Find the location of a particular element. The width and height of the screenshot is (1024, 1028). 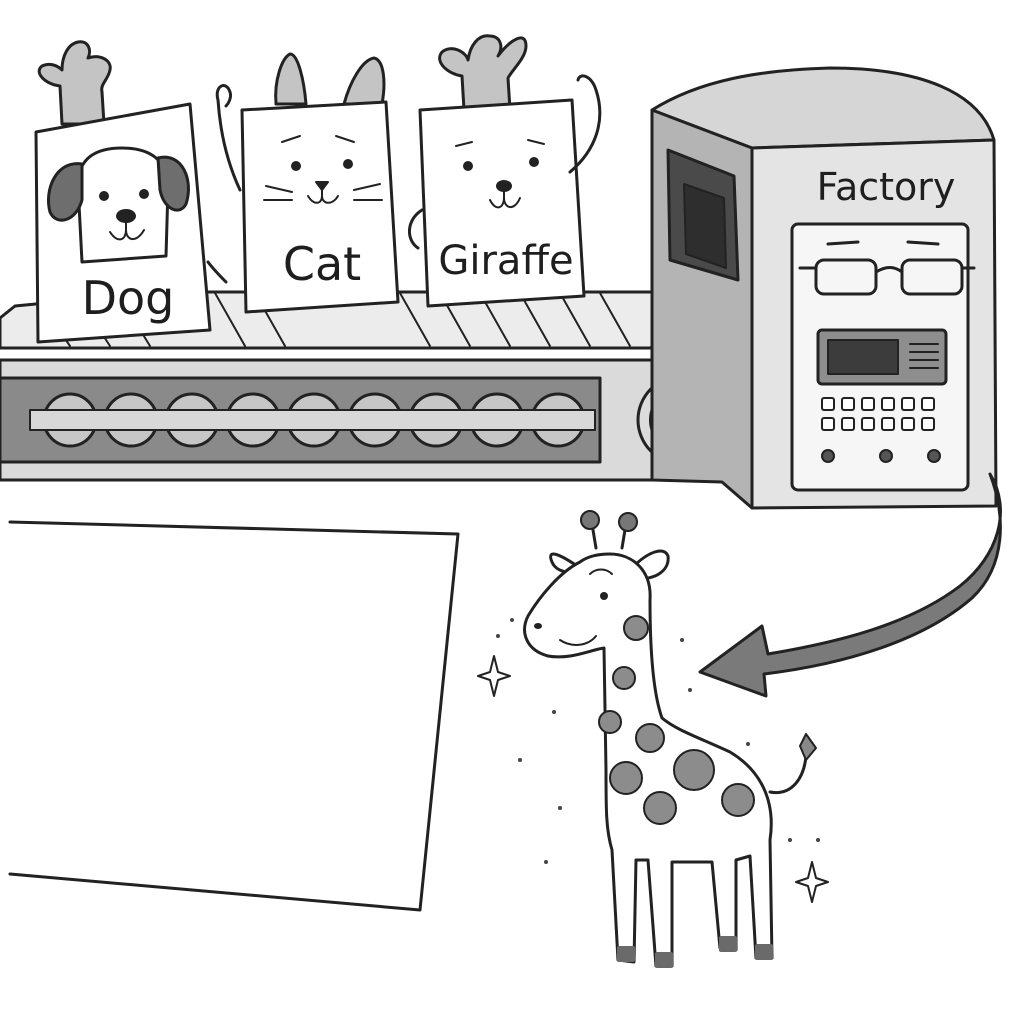

giraffe-card-hand-icon is located at coordinates (483, 73).